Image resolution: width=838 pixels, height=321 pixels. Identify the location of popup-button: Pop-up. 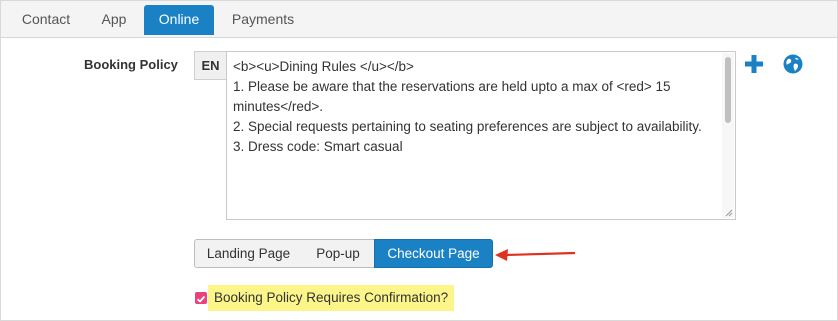
(338, 253).